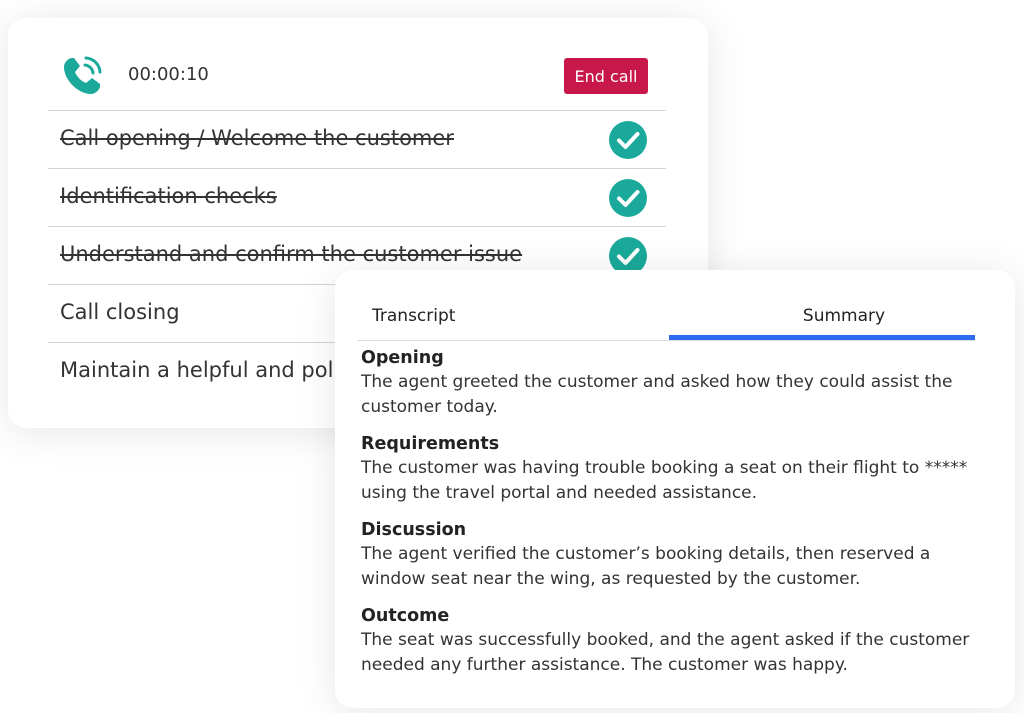  I want to click on call-timer: 00:00:10, so click(168, 74).